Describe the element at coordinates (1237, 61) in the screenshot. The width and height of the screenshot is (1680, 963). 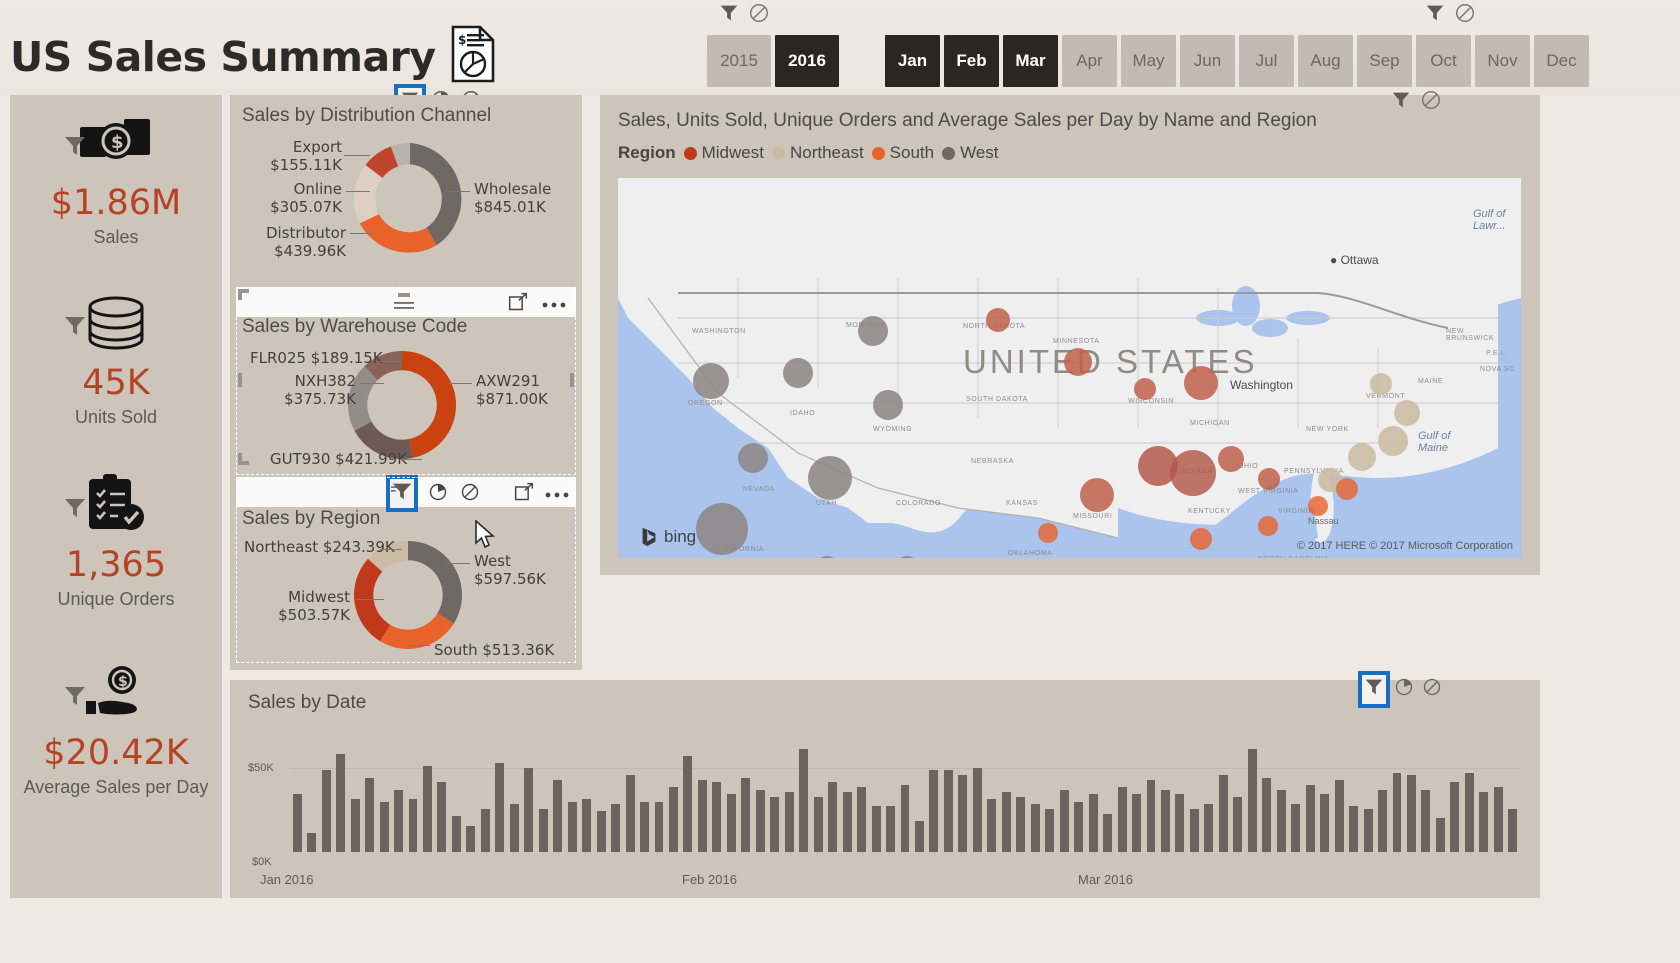
I see `month-slicer: Jan Feb Mar Apr May Jun Jul Aug Sep Oct Nov Dec` at that location.